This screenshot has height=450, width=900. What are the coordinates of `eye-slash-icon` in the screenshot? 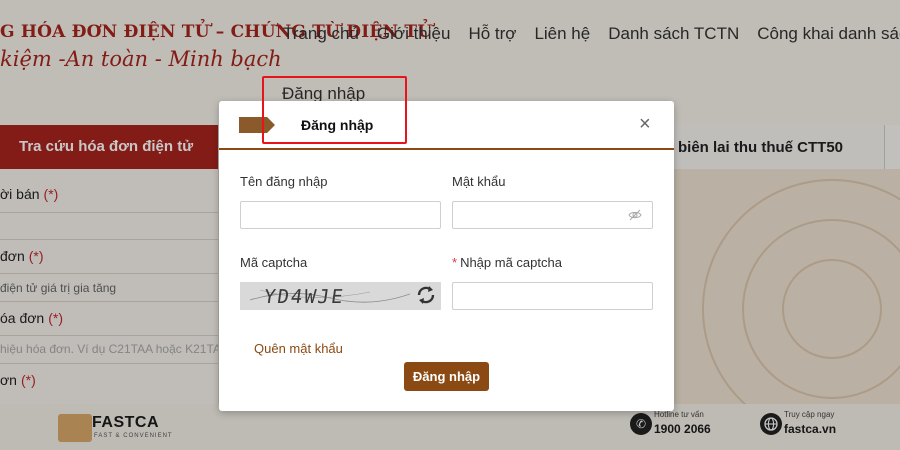 It's located at (635, 215).